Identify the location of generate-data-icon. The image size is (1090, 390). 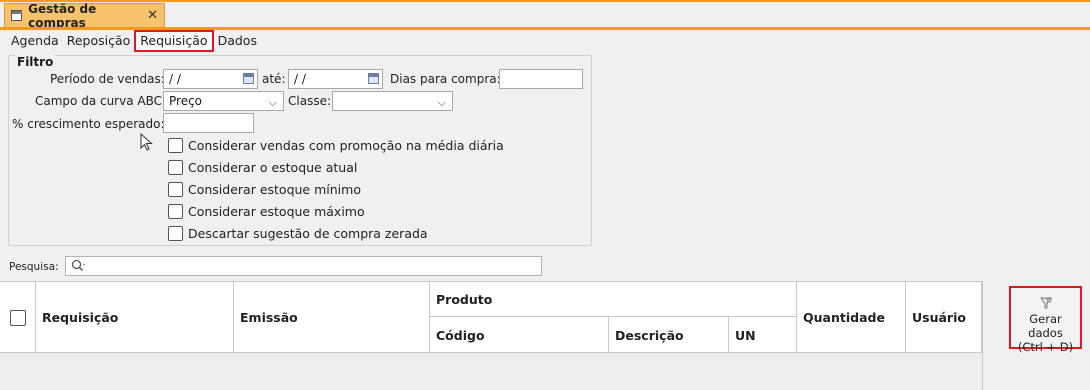
(1046, 302).